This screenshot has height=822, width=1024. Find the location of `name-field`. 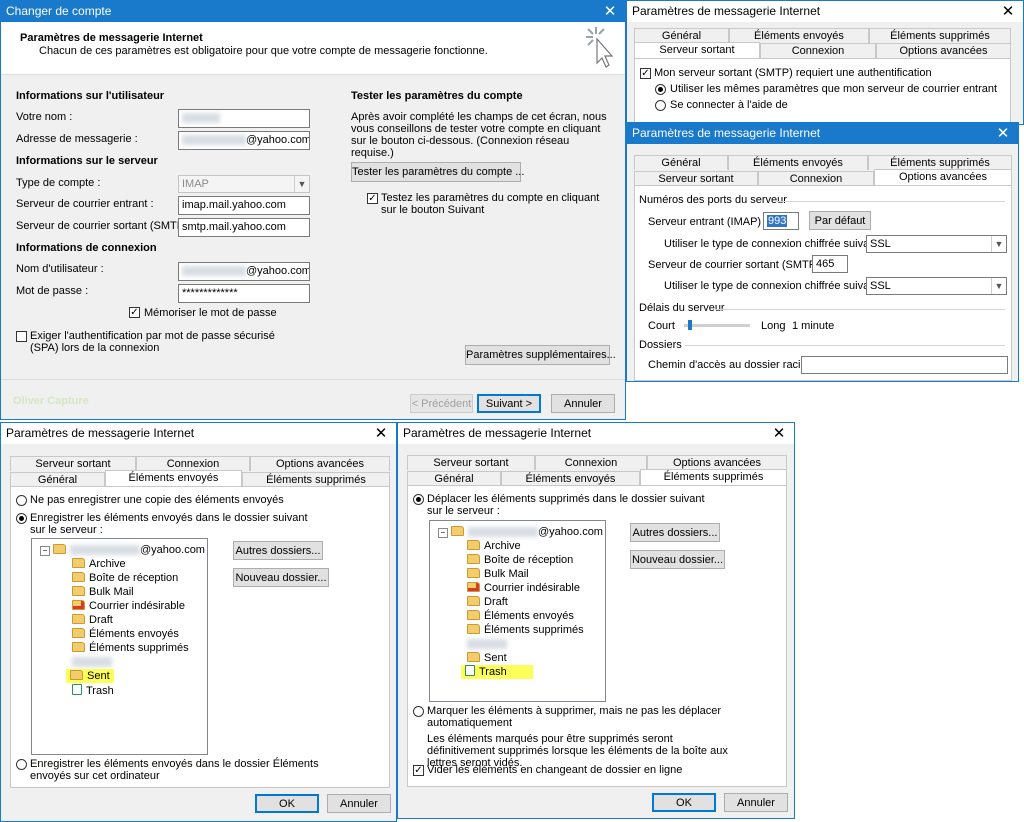

name-field is located at coordinates (244, 118).